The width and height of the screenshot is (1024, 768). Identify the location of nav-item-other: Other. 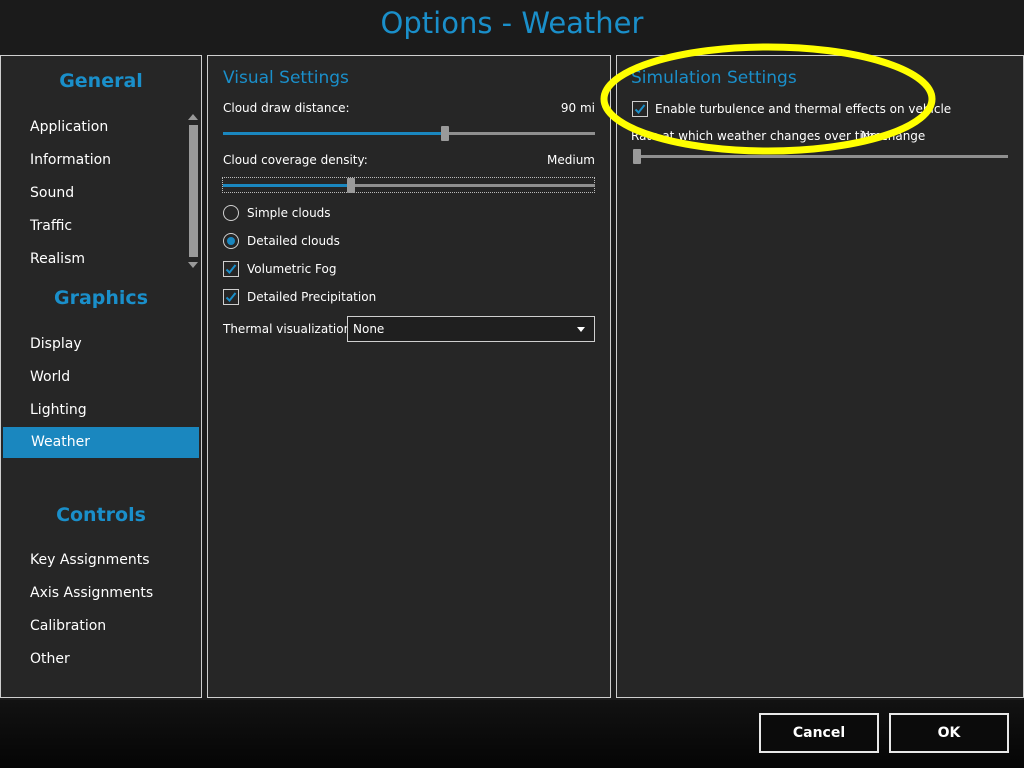
(50, 659).